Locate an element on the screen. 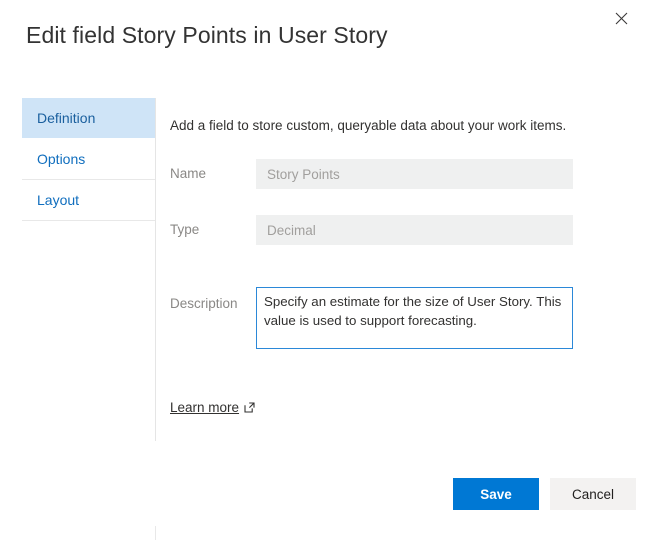 The height and width of the screenshot is (540, 648). name-field-label: Name is located at coordinates (188, 173).